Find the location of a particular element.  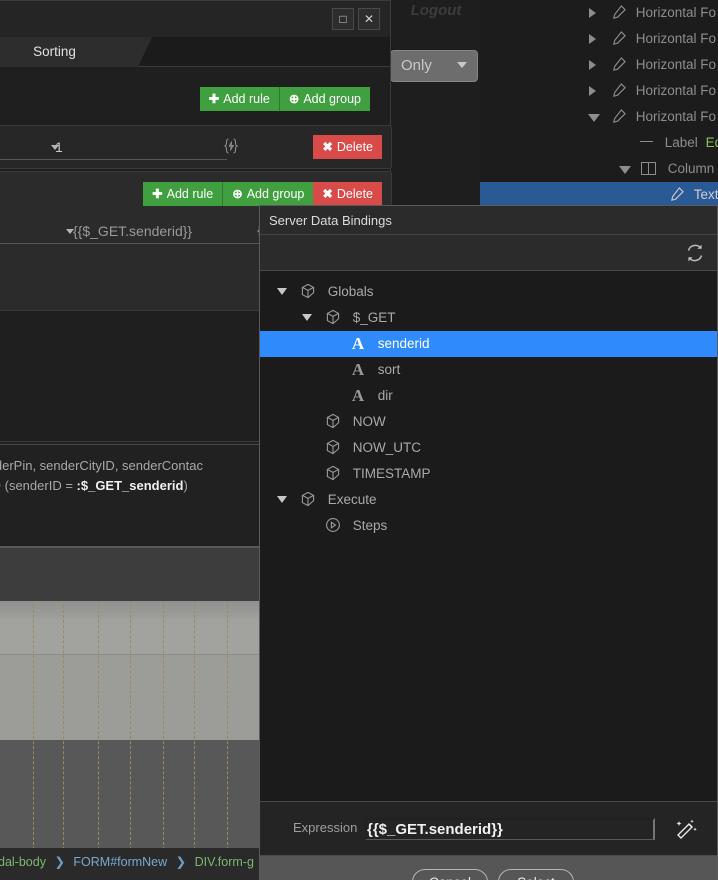

tree-row-horizontal-form-2: Horizontal Fo is located at coordinates (599, 39).